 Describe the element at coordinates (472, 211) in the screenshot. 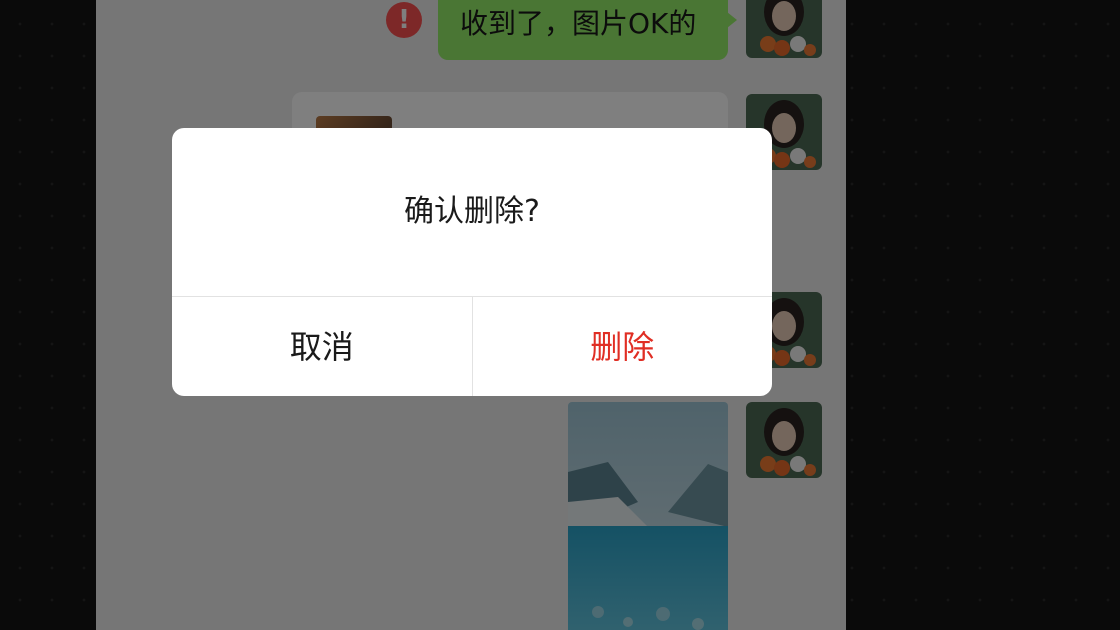

I see `dialog-title: 确认删除?` at that location.